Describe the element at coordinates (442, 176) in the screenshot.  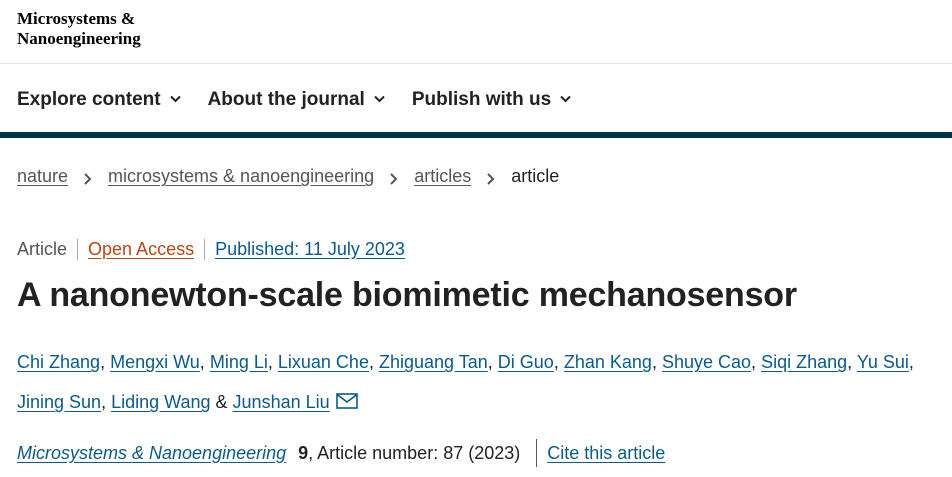
I see `breadcrumb-articles: articles` at that location.